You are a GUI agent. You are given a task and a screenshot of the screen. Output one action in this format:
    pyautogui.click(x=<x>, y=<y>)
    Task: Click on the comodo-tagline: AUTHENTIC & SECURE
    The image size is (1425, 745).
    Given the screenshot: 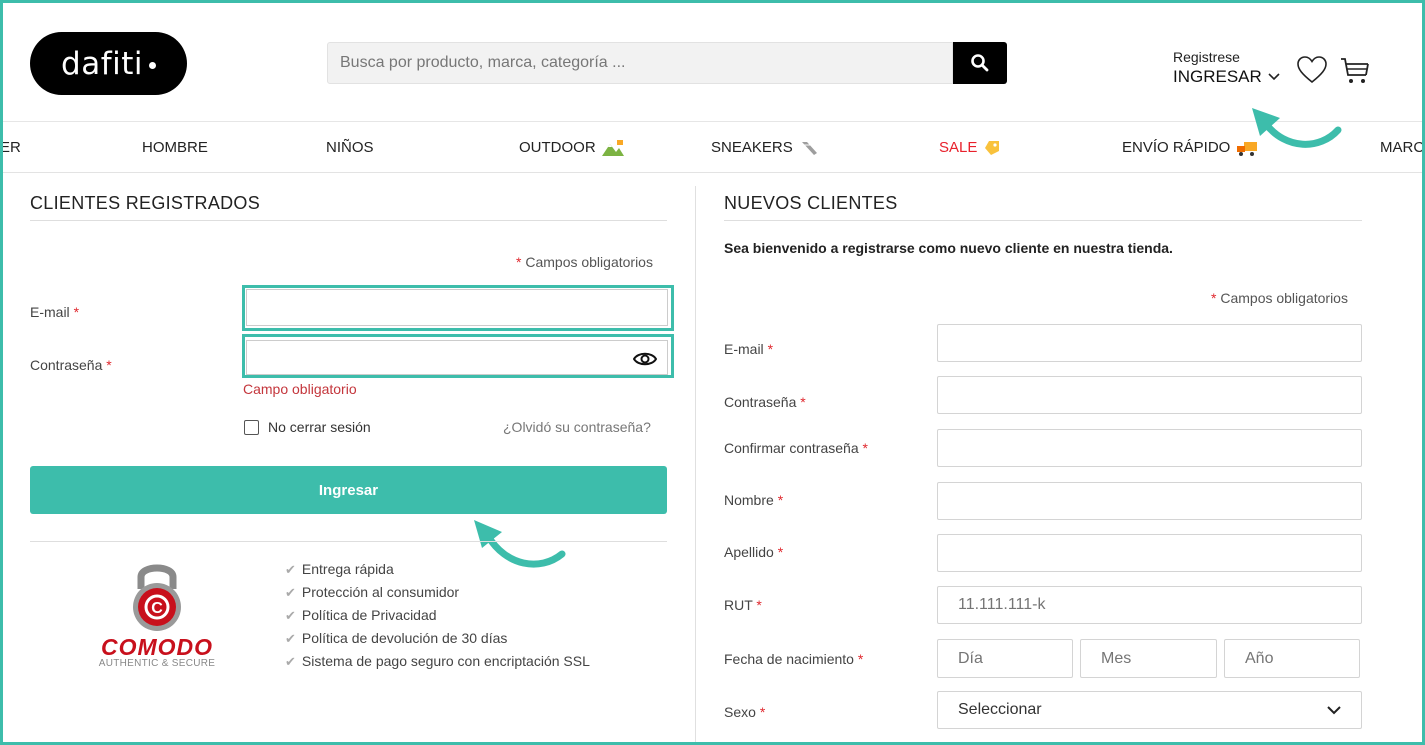 What is the action you would take?
    pyautogui.click(x=157, y=663)
    